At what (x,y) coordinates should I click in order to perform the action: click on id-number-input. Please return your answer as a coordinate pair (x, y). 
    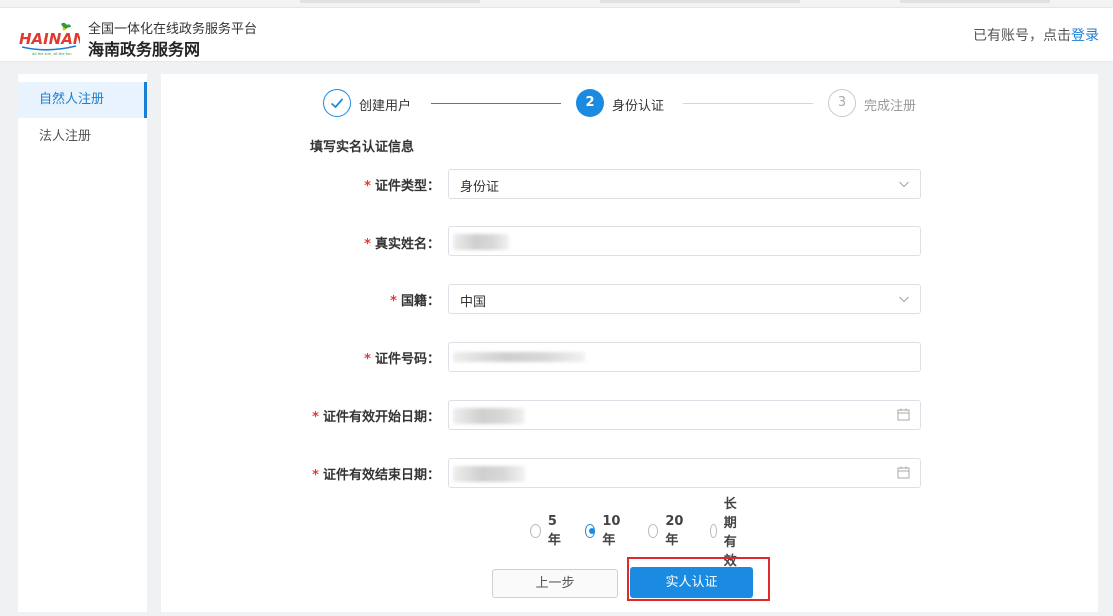
    Looking at the image, I should click on (684, 357).